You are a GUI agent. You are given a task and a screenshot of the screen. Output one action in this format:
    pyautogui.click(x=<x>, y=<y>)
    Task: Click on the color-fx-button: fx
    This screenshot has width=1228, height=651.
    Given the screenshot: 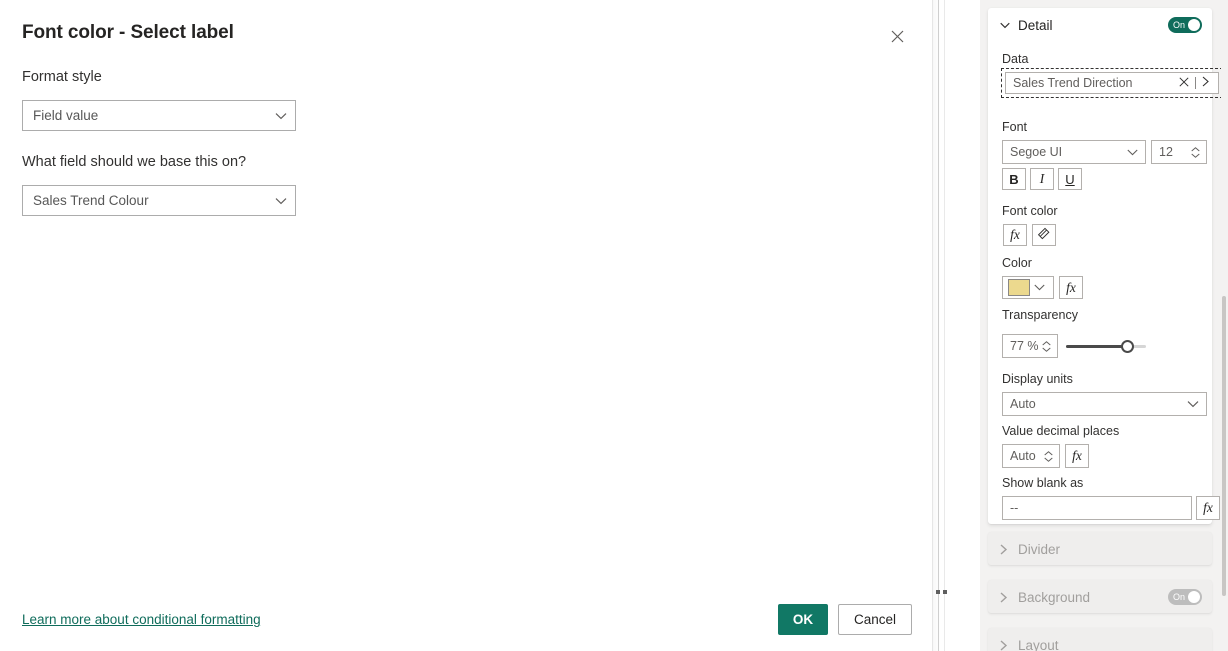 What is the action you would take?
    pyautogui.click(x=1071, y=287)
    